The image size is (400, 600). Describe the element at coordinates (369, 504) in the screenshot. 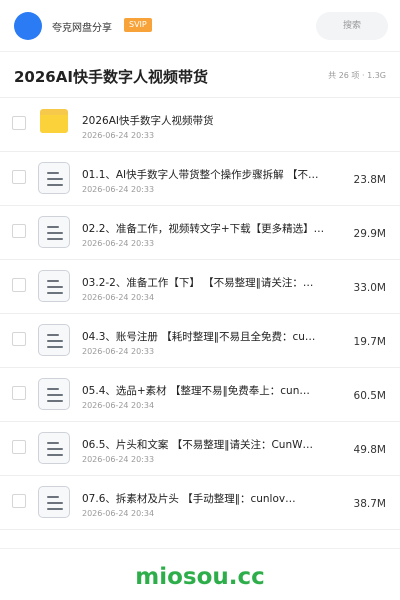

I see `file-size: 38.7M` at that location.